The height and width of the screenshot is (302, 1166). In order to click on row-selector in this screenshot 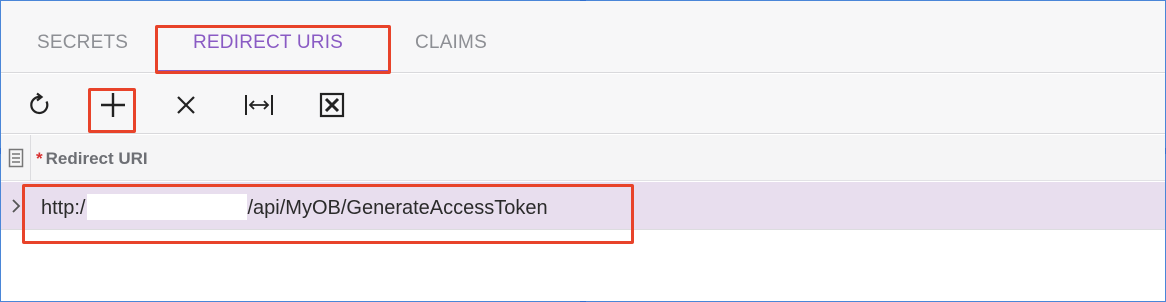, I will do `click(16, 206)`.